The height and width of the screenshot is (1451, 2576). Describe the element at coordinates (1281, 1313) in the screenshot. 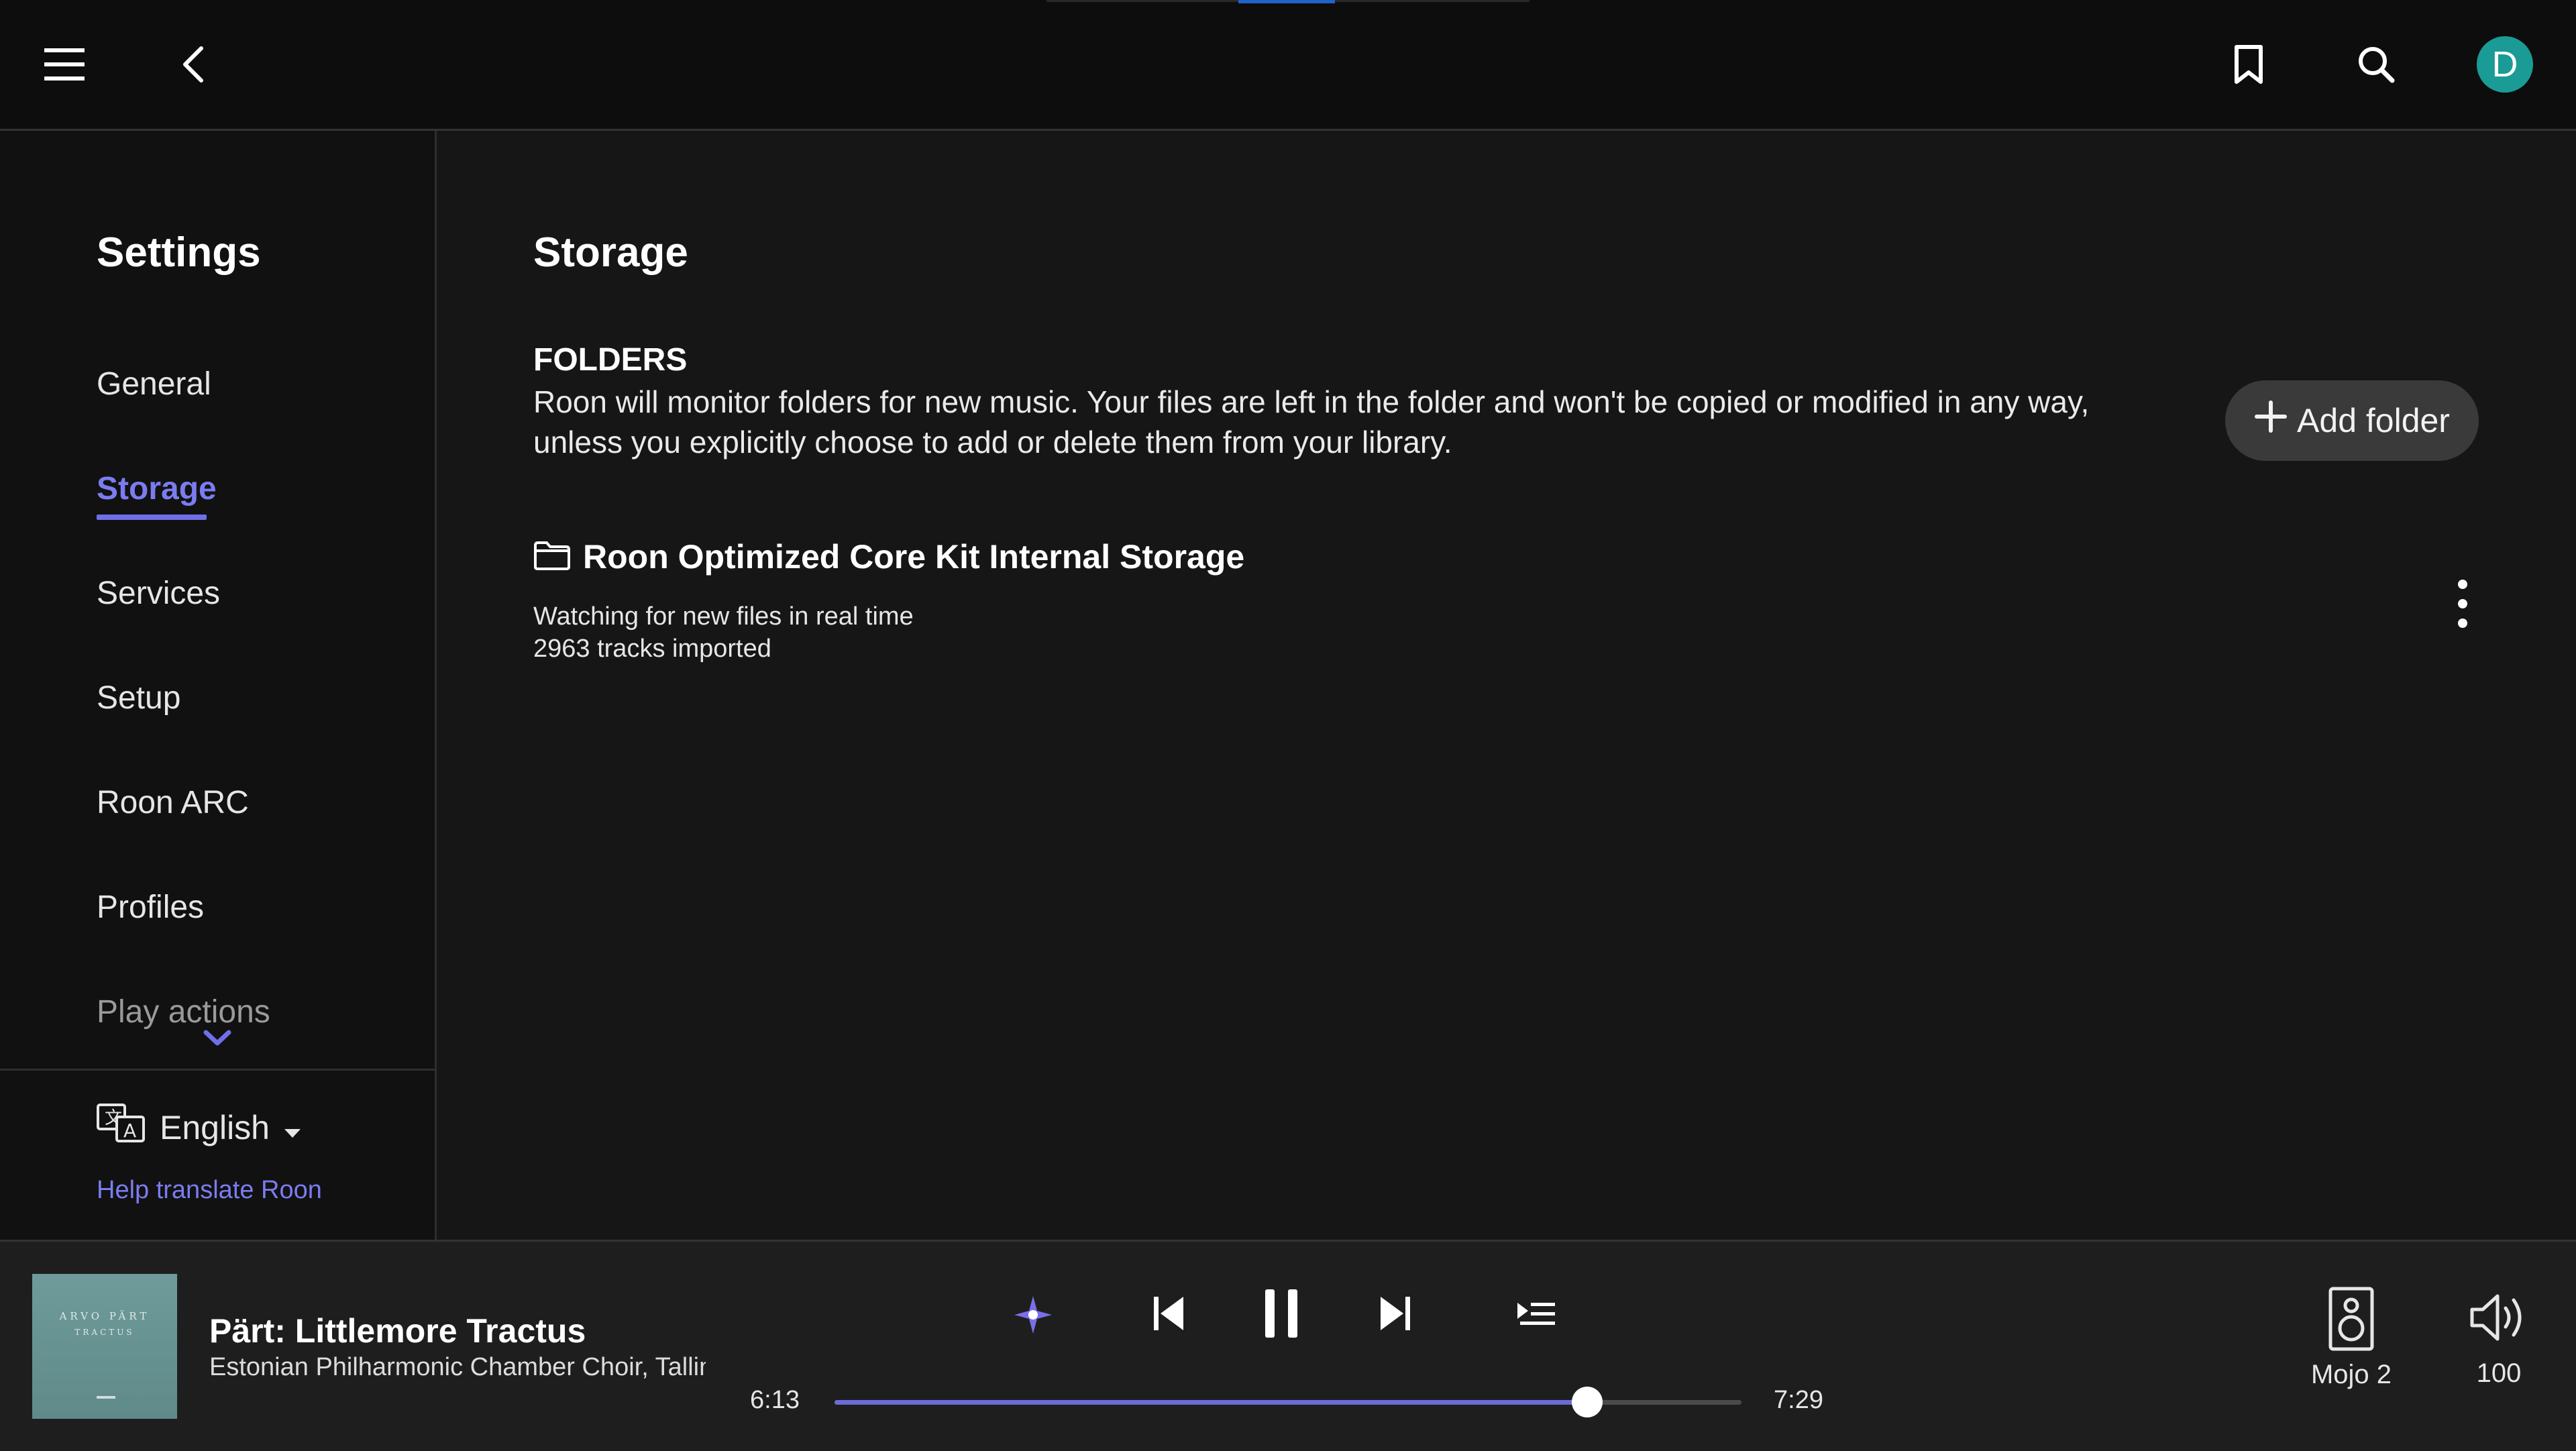

I see `pause-icon` at that location.